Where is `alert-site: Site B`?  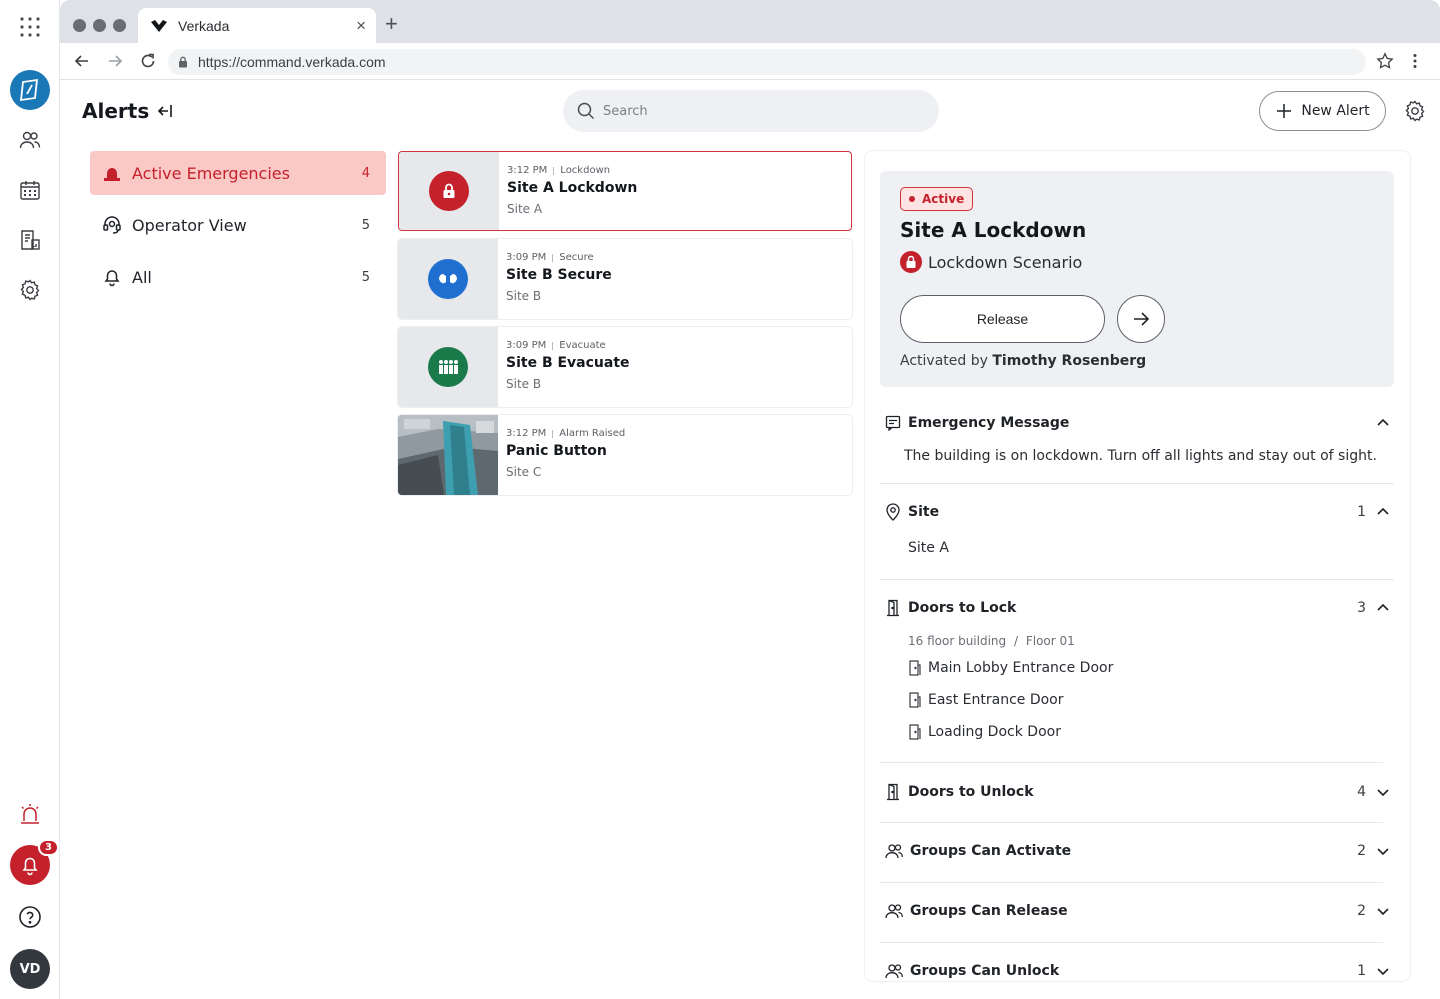
alert-site: Site B is located at coordinates (524, 384).